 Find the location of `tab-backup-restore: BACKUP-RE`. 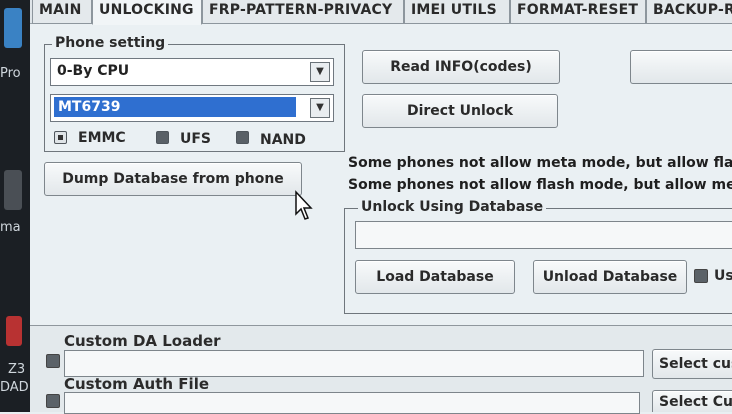

tab-backup-restore: BACKUP-RE is located at coordinates (689, 12).